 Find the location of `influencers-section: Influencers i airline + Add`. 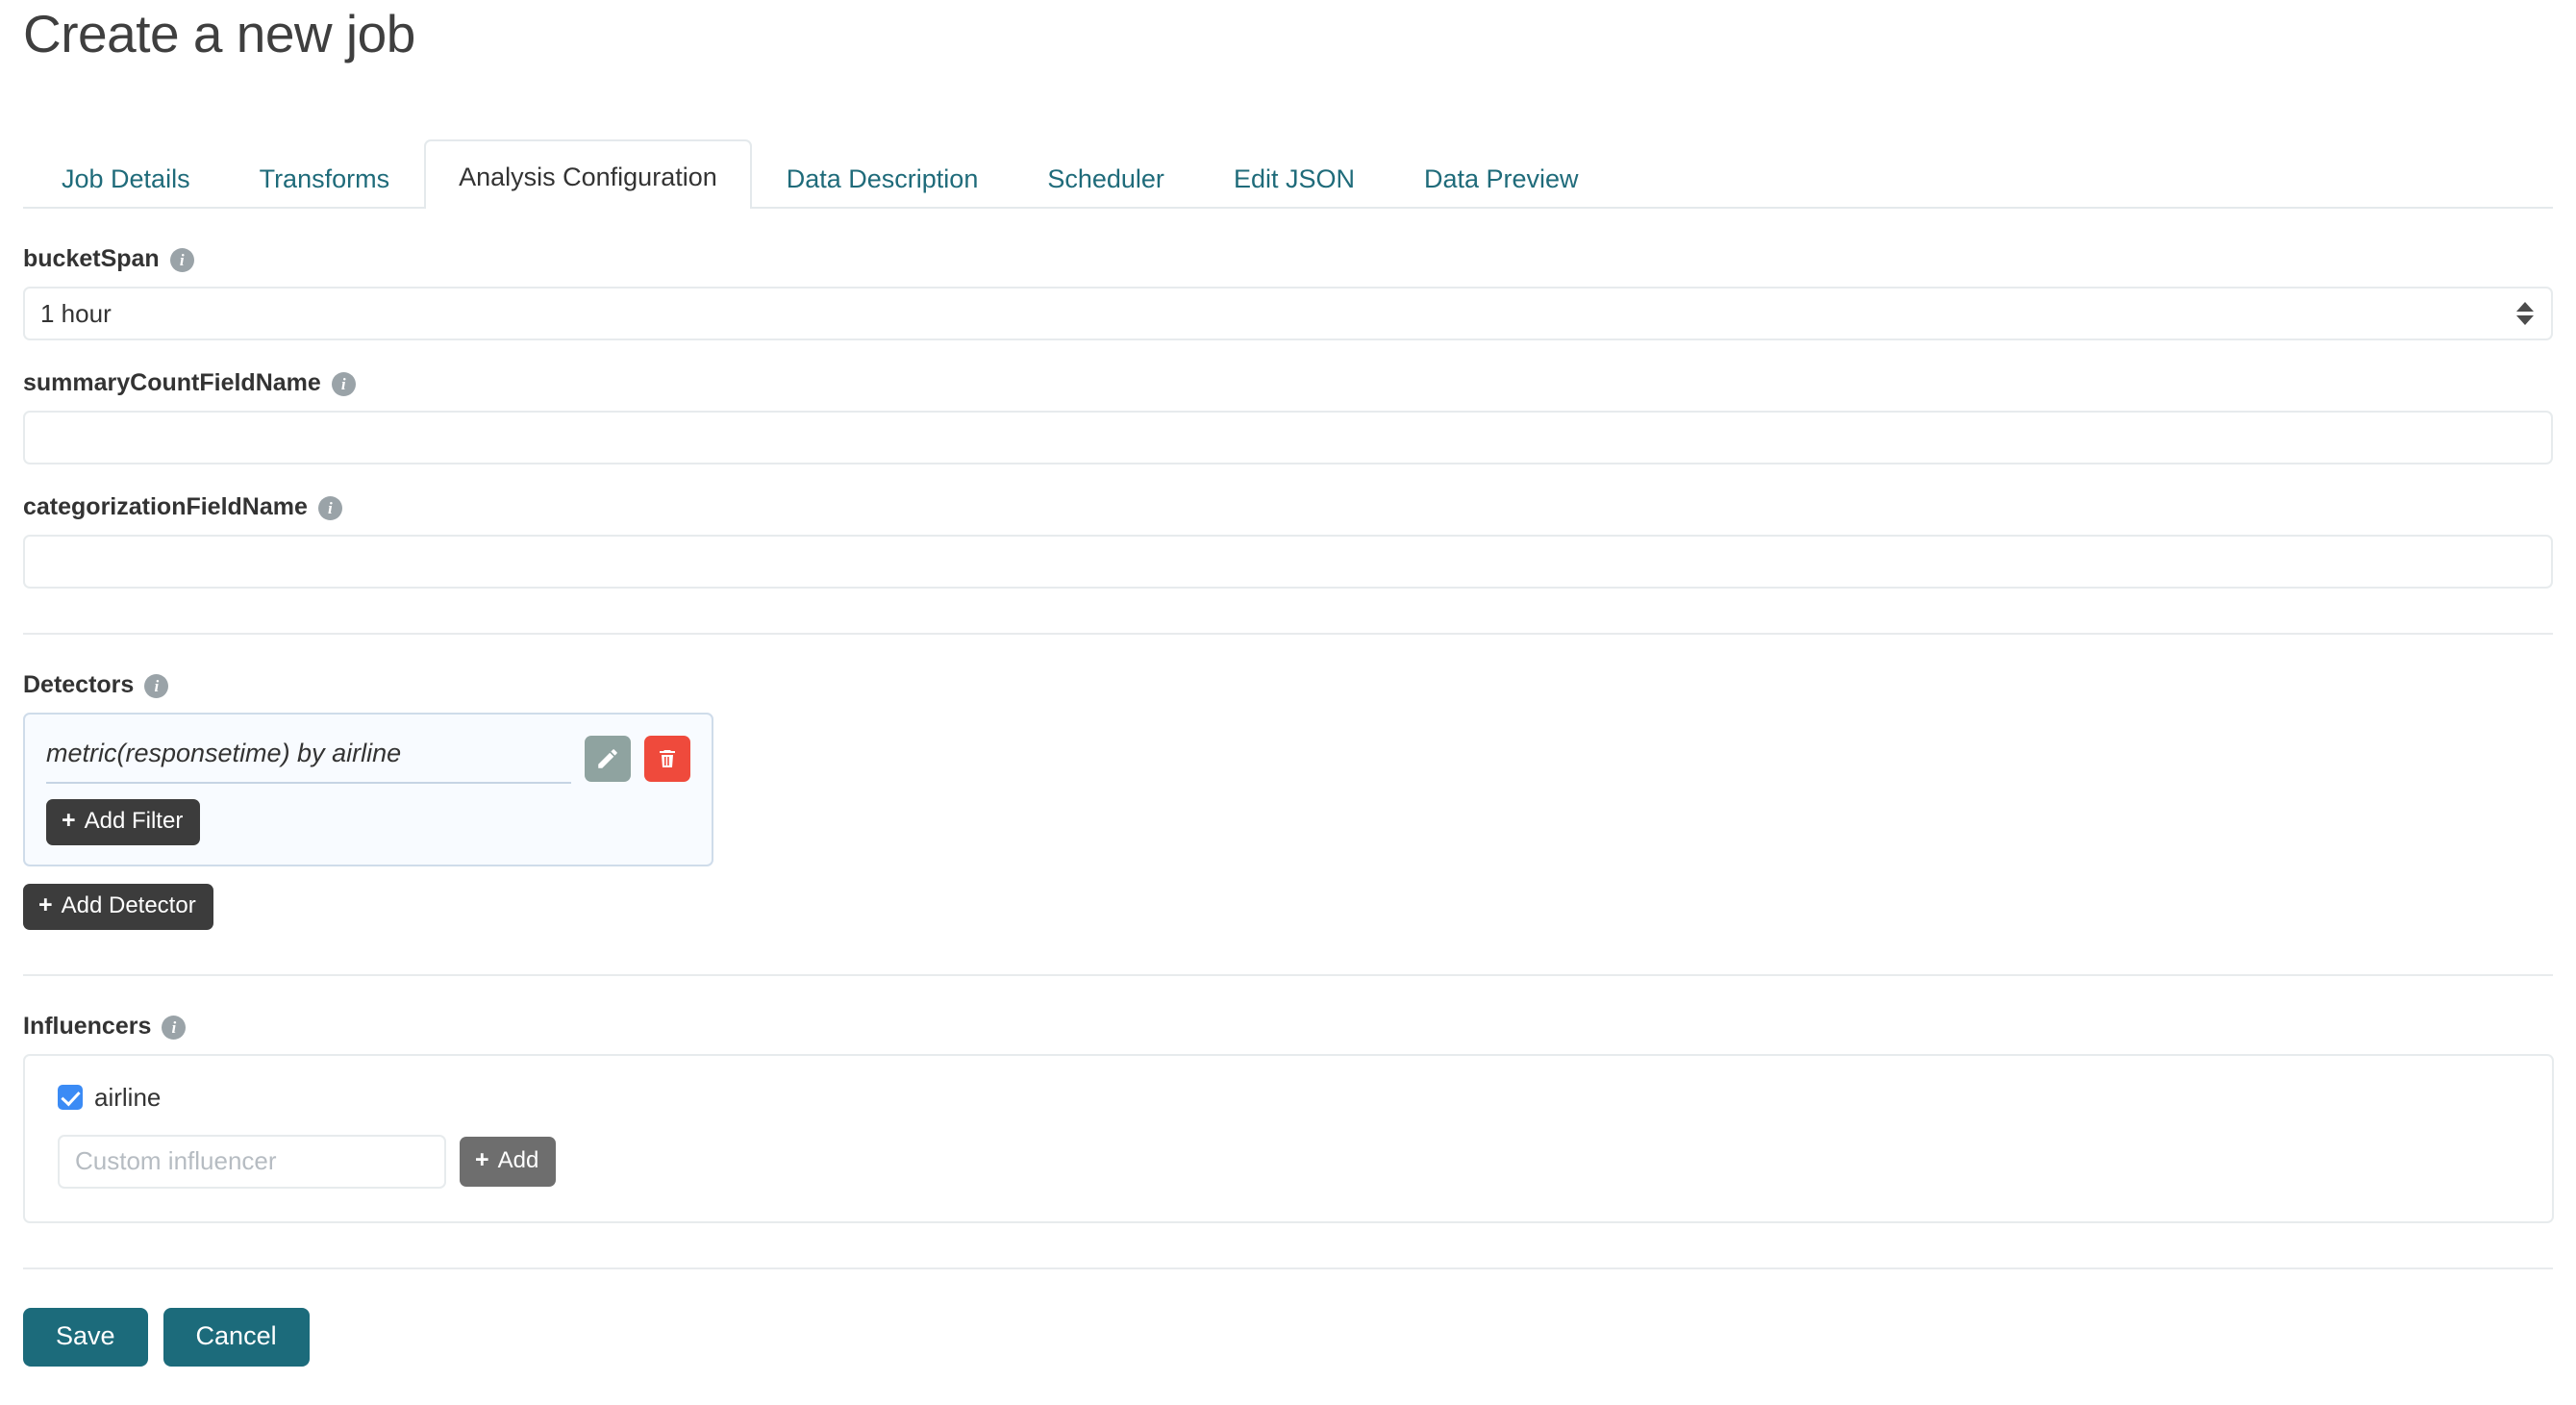

influencers-section: Influencers i airline + Add is located at coordinates (1288, 1117).